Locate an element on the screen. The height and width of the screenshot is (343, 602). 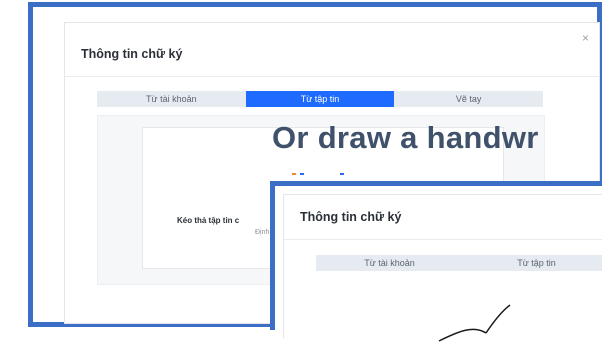
tab-draw-by-hand: Vẽ tay is located at coordinates (469, 99).